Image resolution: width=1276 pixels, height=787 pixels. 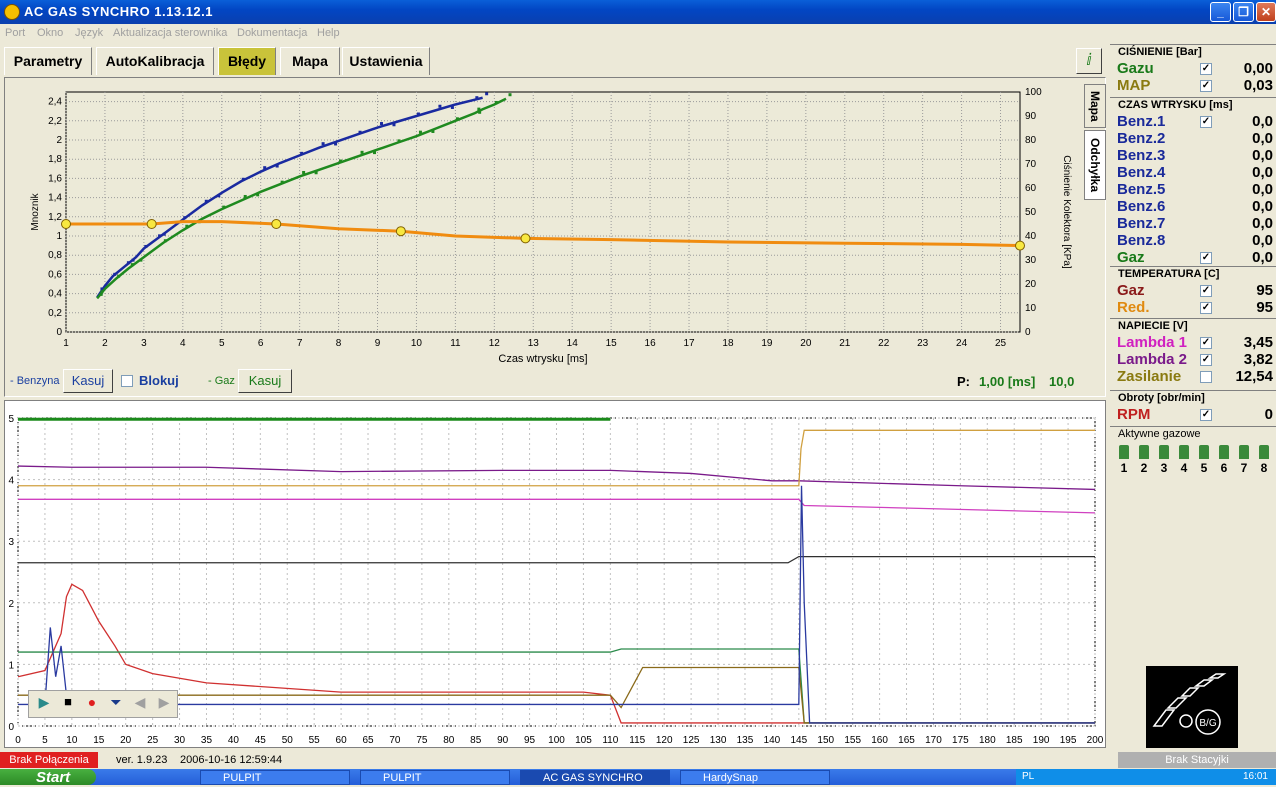 What do you see at coordinates (11, 481) in the screenshot?
I see `trace-y-tick-label: 4` at bounding box center [11, 481].